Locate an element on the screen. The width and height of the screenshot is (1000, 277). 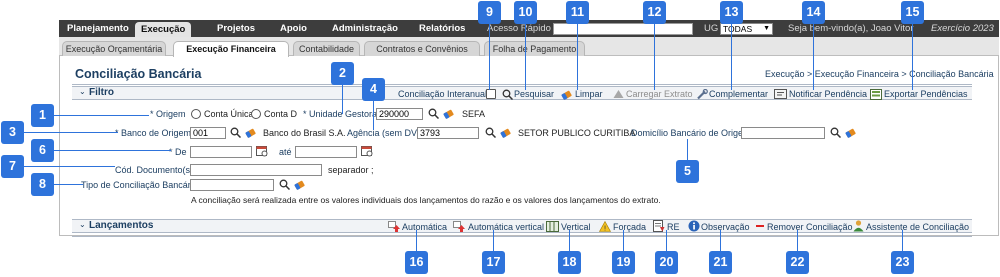
callout-badge-17: 17 is located at coordinates (493, 262).